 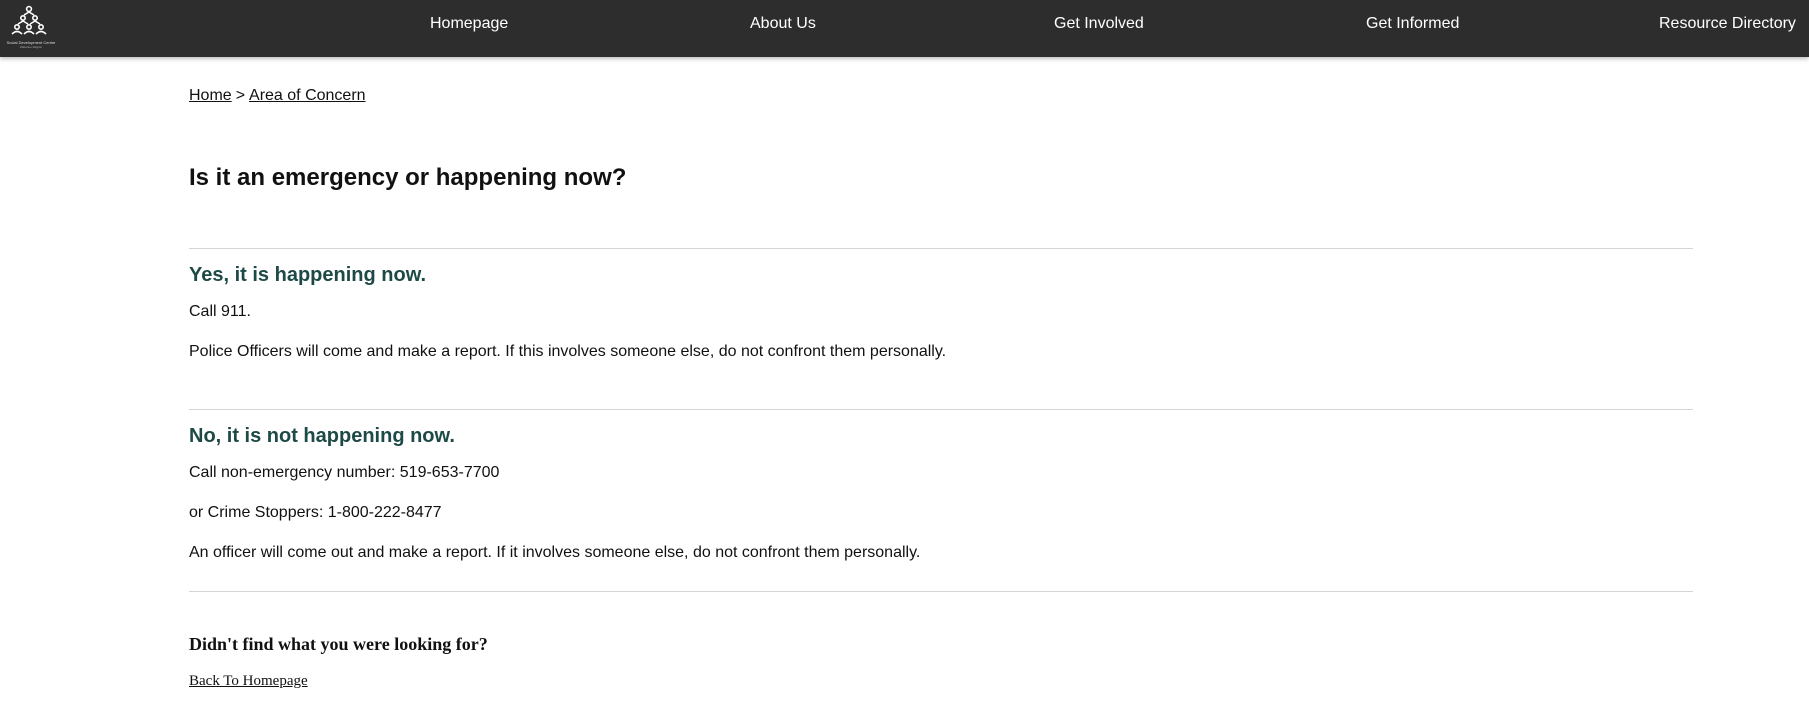 I want to click on section-title-yes: Yes, it is happening now., so click(x=308, y=275).